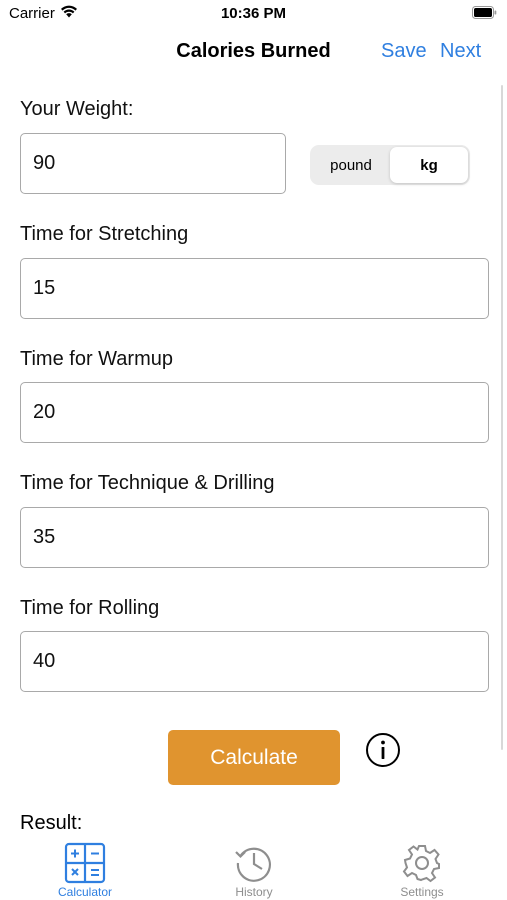 This screenshot has width=507, height=900. What do you see at coordinates (77, 109) in the screenshot?
I see `weight-label: Your Weight:` at bounding box center [77, 109].